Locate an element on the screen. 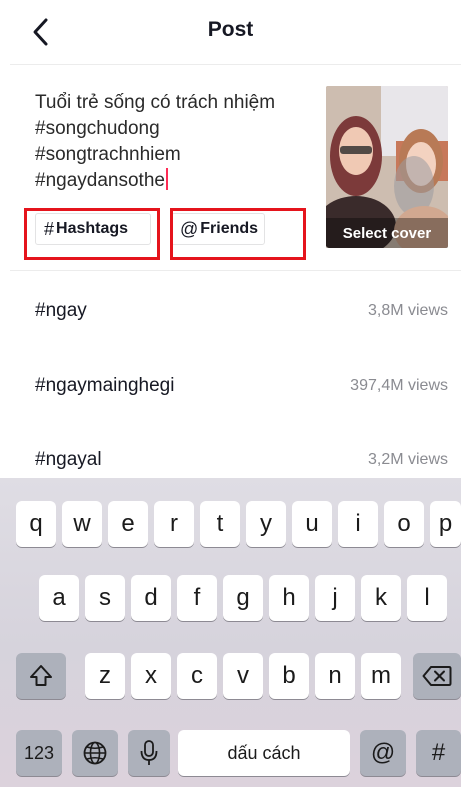  globe-key is located at coordinates (95, 753).